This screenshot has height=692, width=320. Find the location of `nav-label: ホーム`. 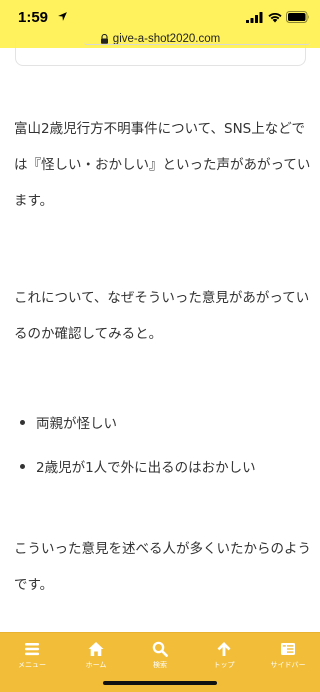

nav-label: ホーム is located at coordinates (96, 665).